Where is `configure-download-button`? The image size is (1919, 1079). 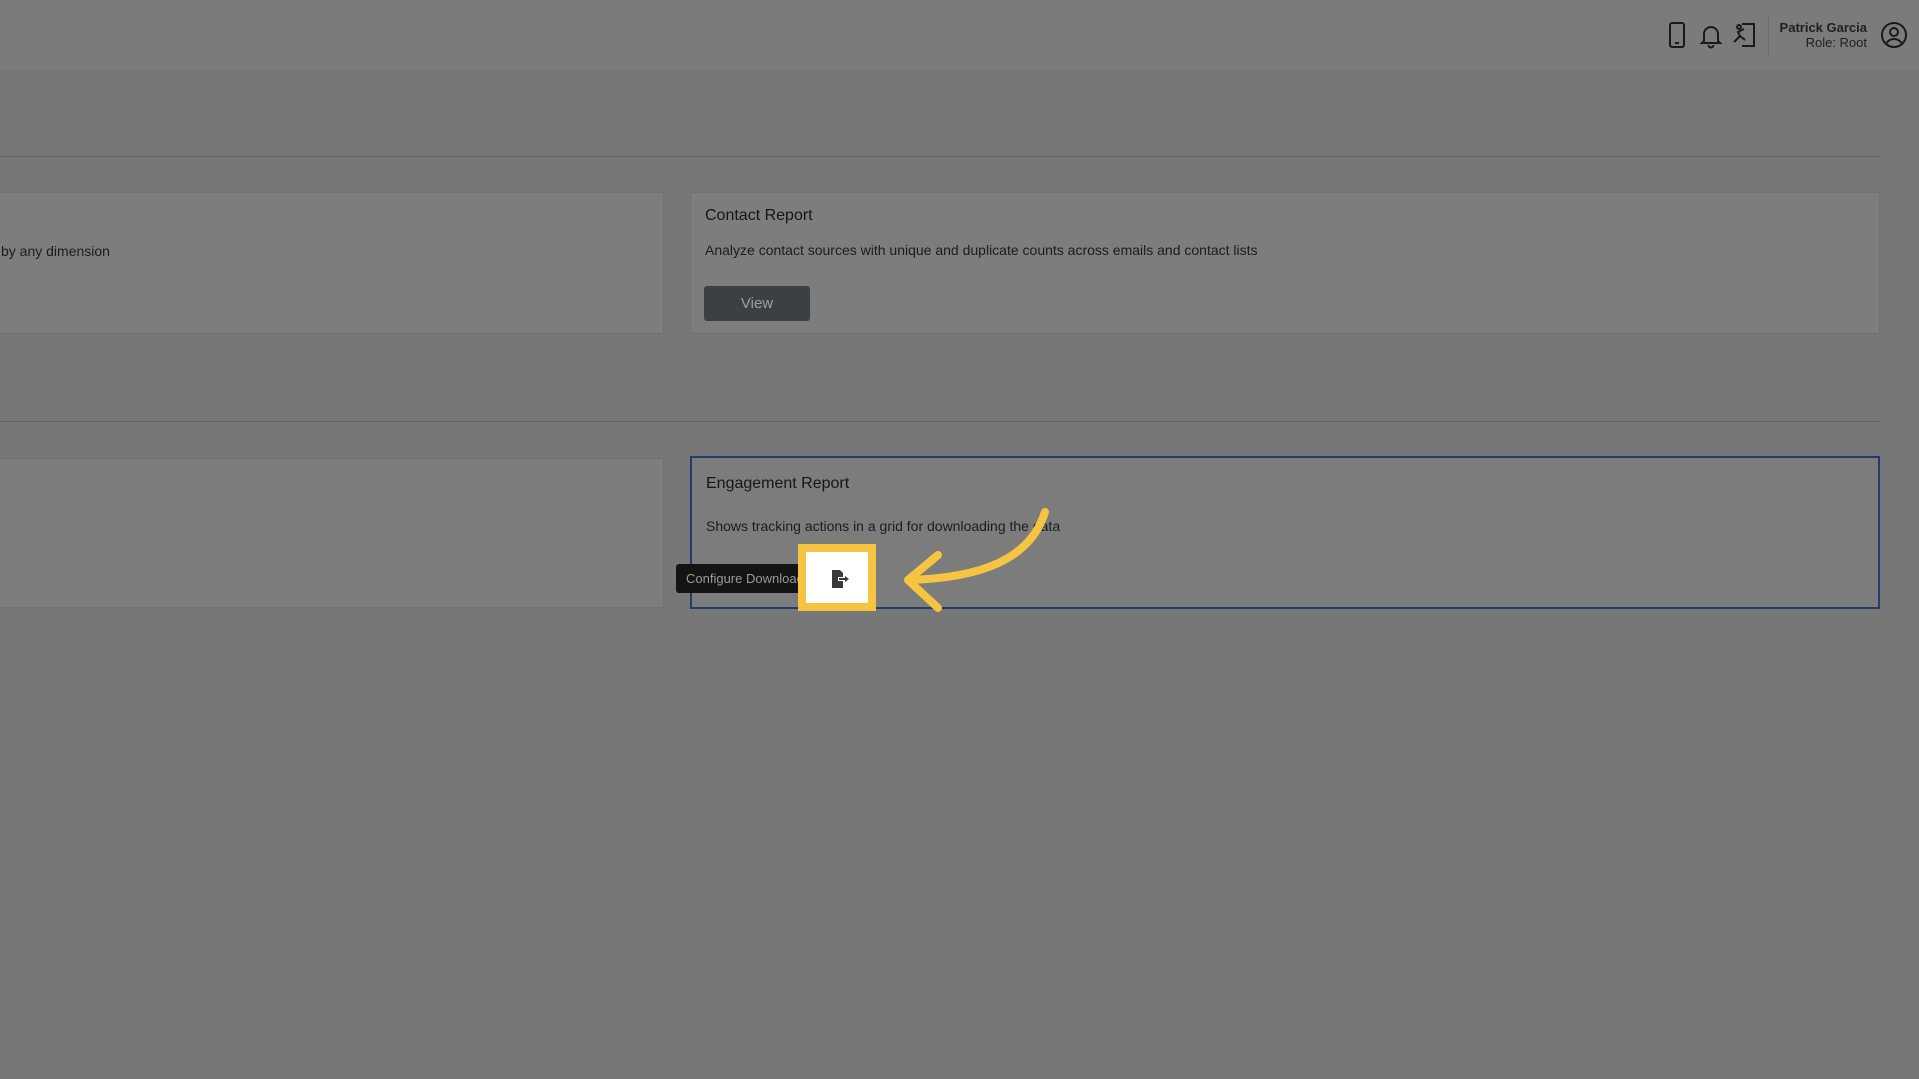 configure-download-button is located at coordinates (840, 579).